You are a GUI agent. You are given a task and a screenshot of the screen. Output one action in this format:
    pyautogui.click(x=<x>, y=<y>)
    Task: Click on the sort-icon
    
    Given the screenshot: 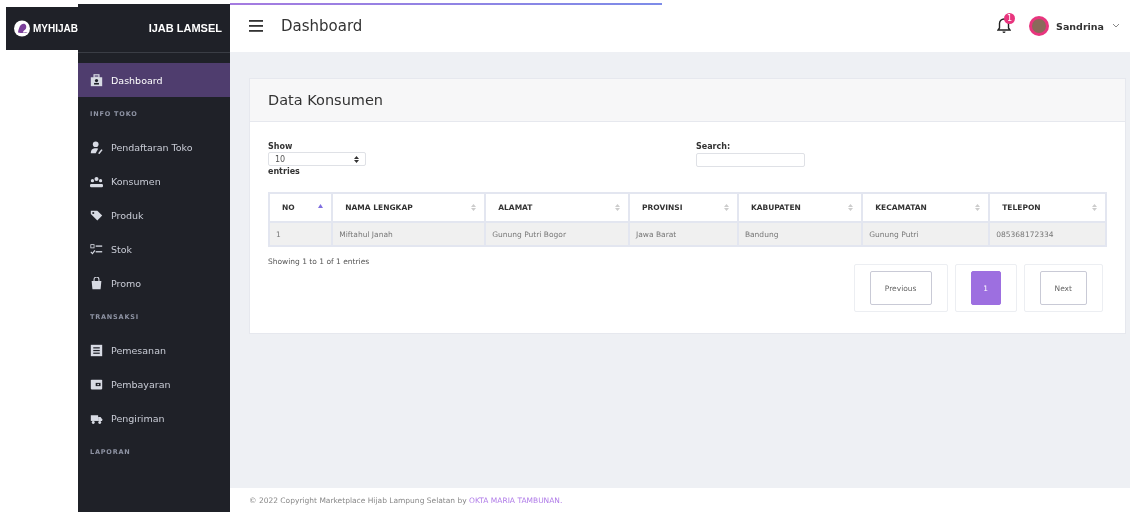 What is the action you would take?
    pyautogui.click(x=356, y=159)
    